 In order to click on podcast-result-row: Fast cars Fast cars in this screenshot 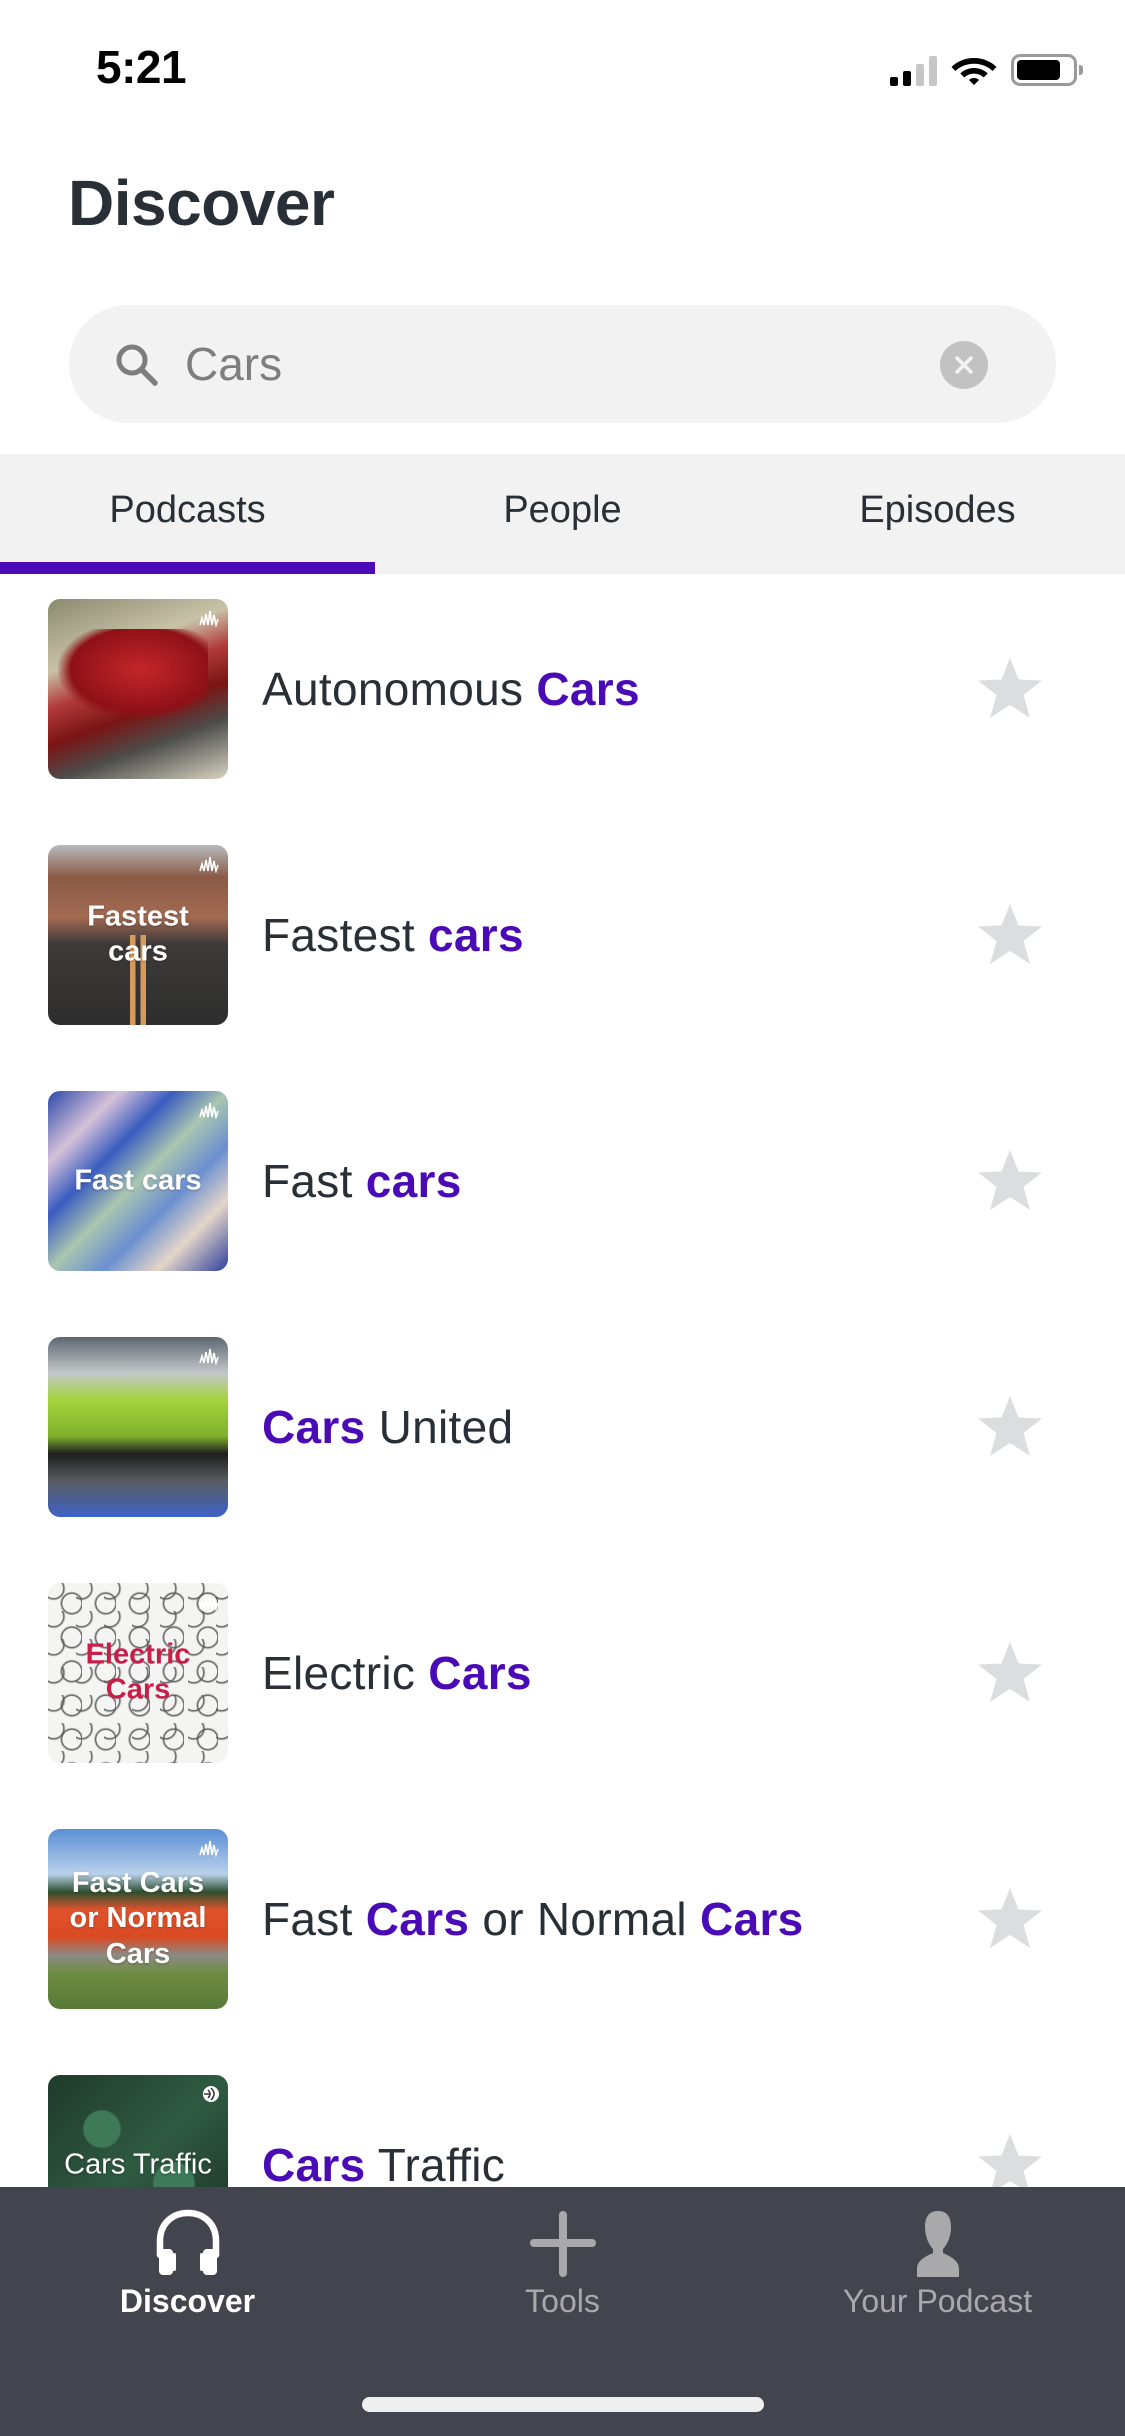, I will do `click(562, 1189)`.